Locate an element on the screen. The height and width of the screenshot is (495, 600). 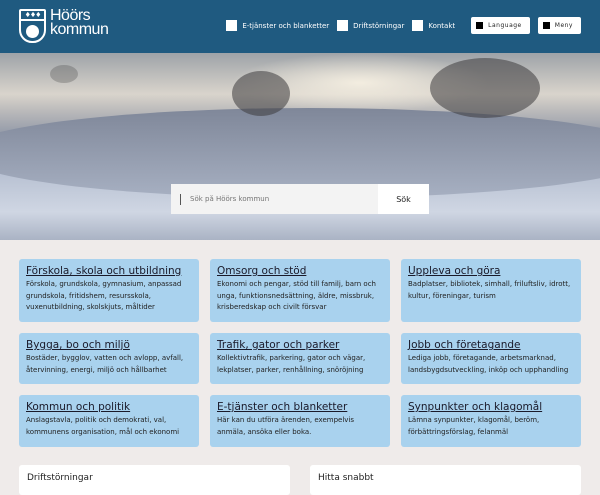
card-title: Kommun och politik is located at coordinates (109, 407).